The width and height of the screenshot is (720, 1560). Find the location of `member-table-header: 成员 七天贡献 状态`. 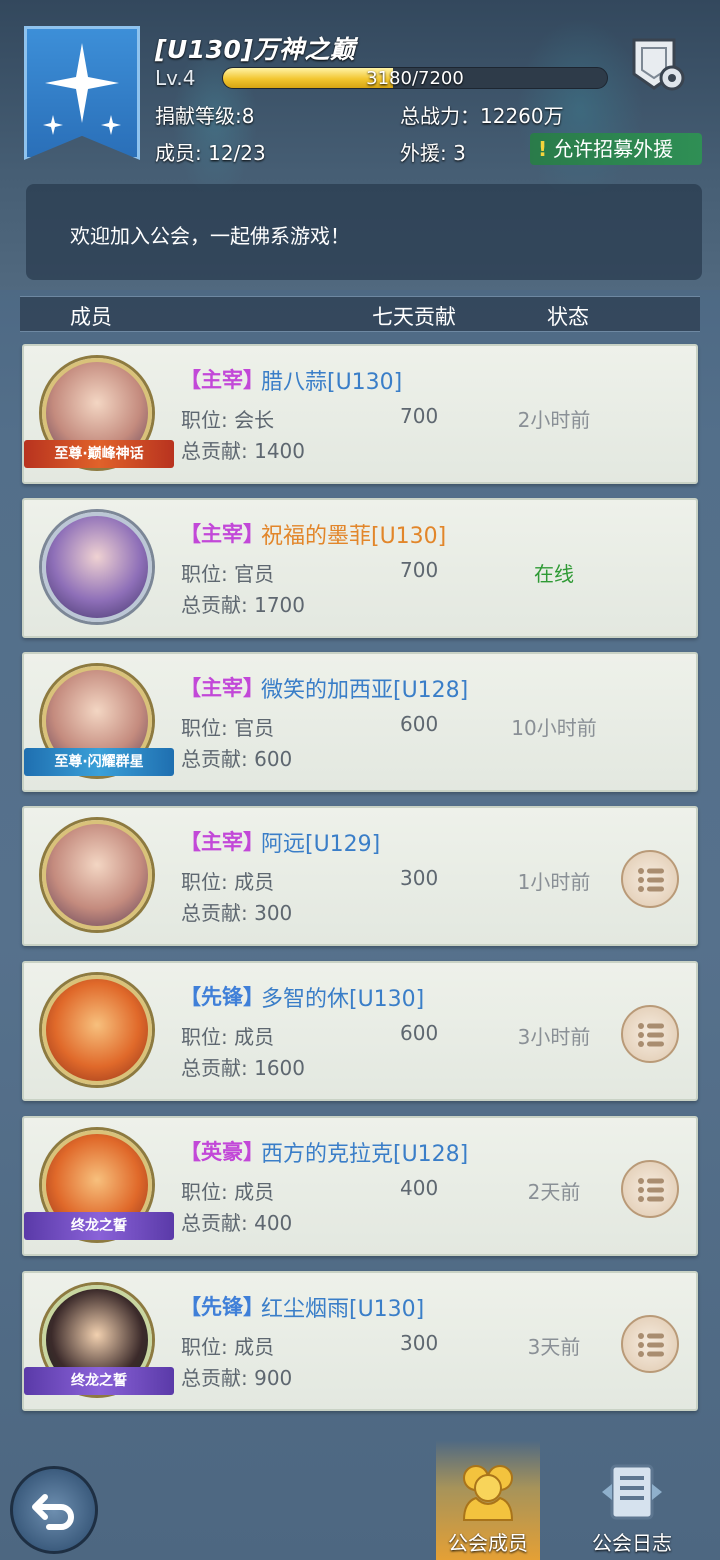

member-table-header: 成员 七天贡献 状态 is located at coordinates (360, 314).